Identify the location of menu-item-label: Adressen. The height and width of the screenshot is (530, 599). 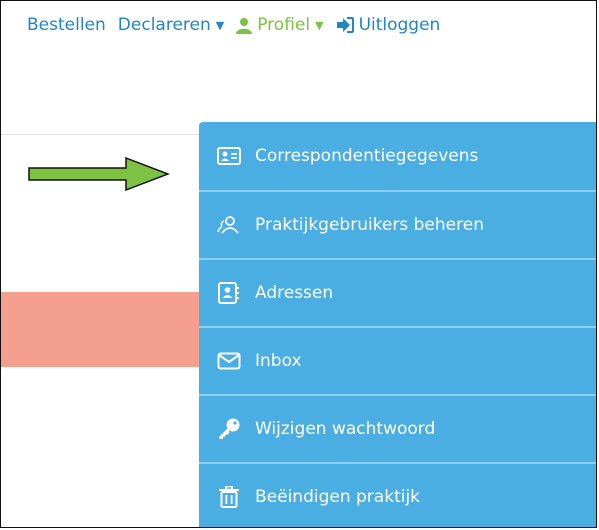
(294, 293).